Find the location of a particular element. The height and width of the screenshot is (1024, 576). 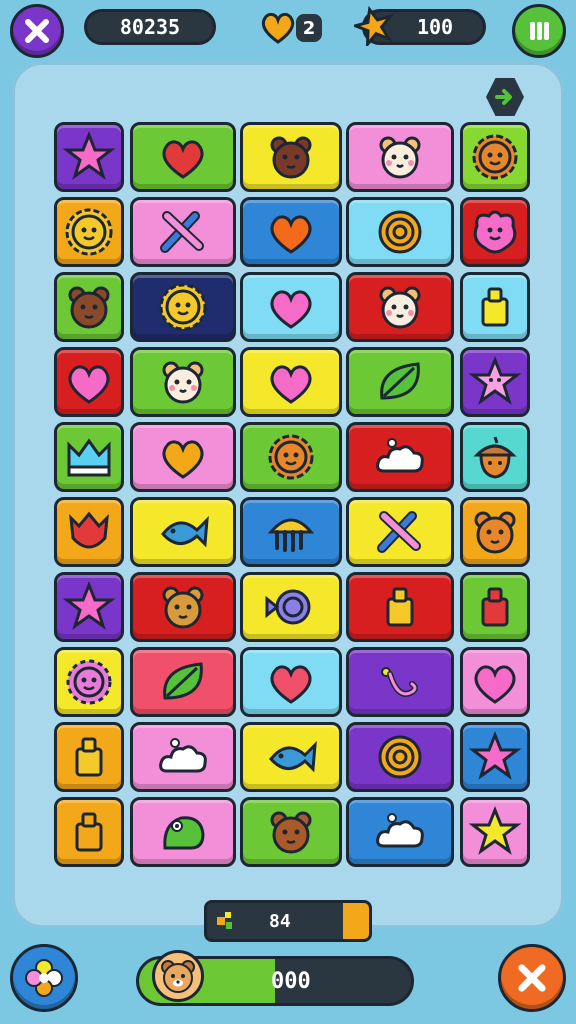

fish-icon is located at coordinates (185, 532).